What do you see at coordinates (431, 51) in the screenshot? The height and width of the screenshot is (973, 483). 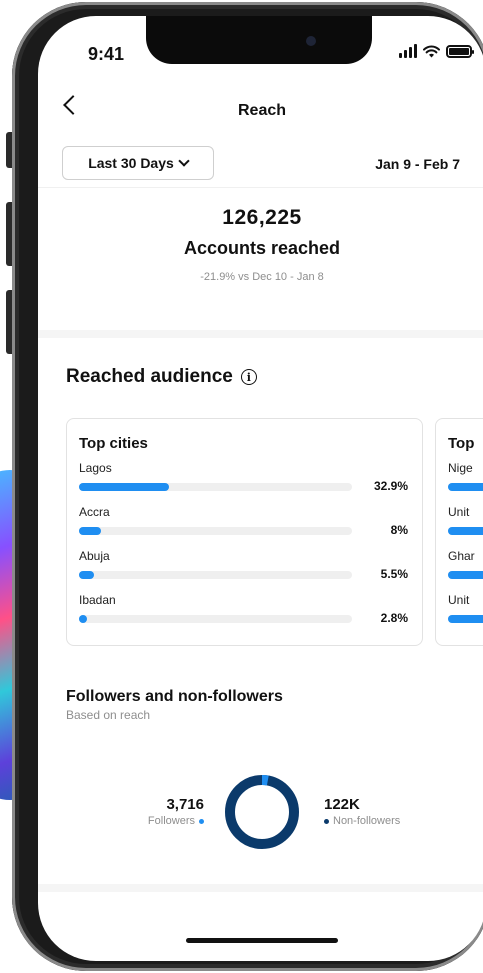 I see `wifi-icon` at bounding box center [431, 51].